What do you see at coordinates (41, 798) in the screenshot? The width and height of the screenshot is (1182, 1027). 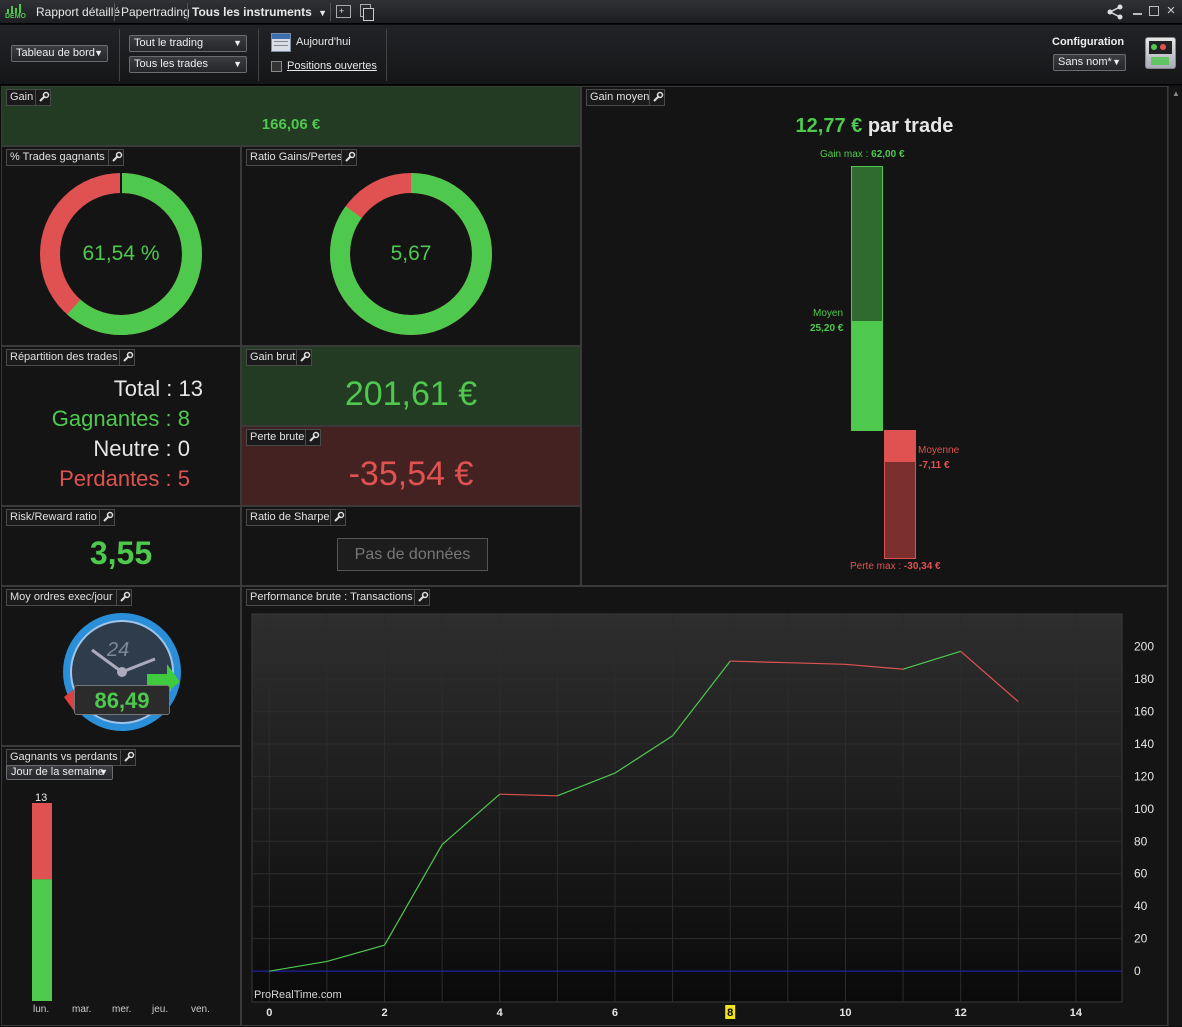 I see `bar-total-label: 13` at bounding box center [41, 798].